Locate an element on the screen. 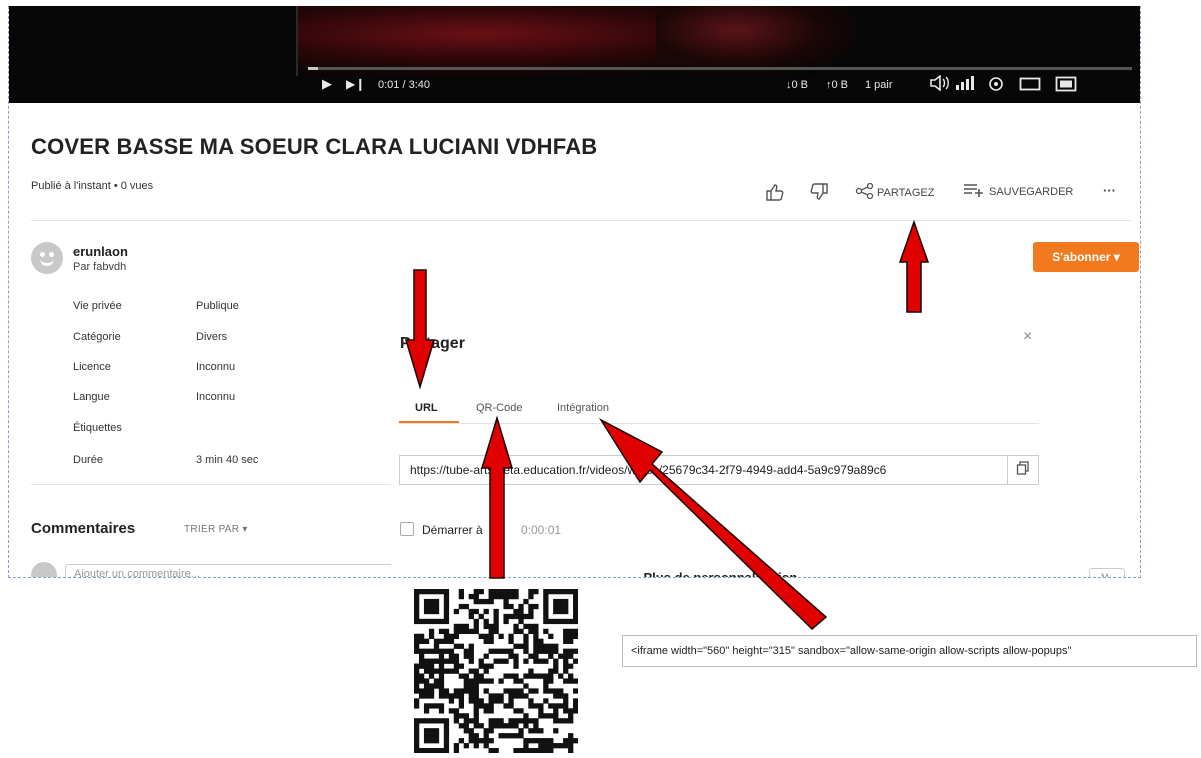 The height and width of the screenshot is (758, 1201). fullscreen-icon is located at coordinates (1066, 86).